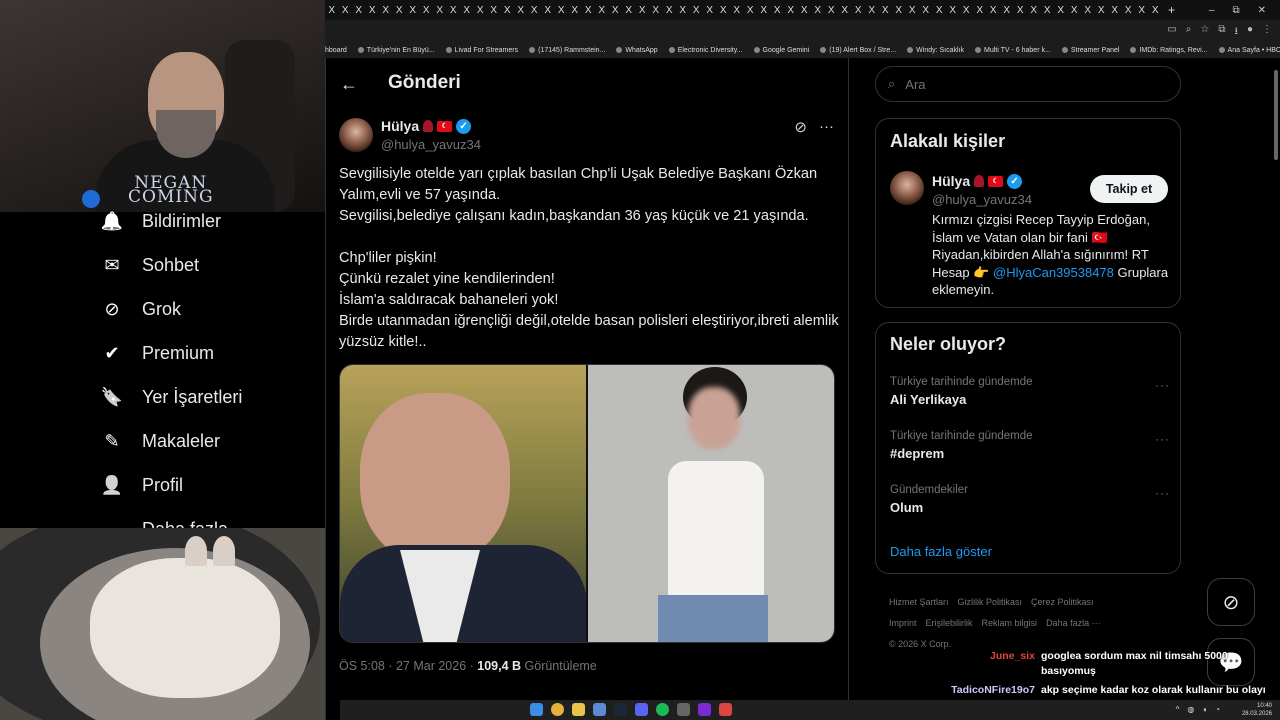 This screenshot has height=720, width=1280. I want to click on clock: 10:40 28.03.2026, so click(1257, 710).